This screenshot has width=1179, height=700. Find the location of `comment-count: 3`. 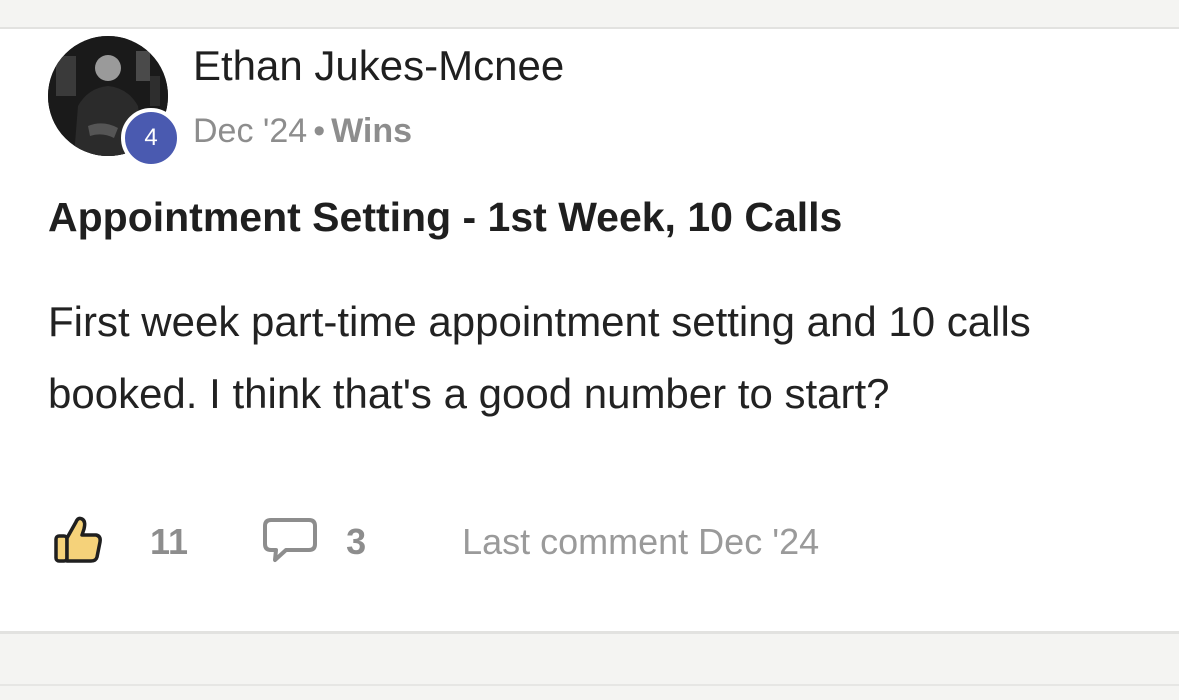

comment-count: 3 is located at coordinates (356, 541).